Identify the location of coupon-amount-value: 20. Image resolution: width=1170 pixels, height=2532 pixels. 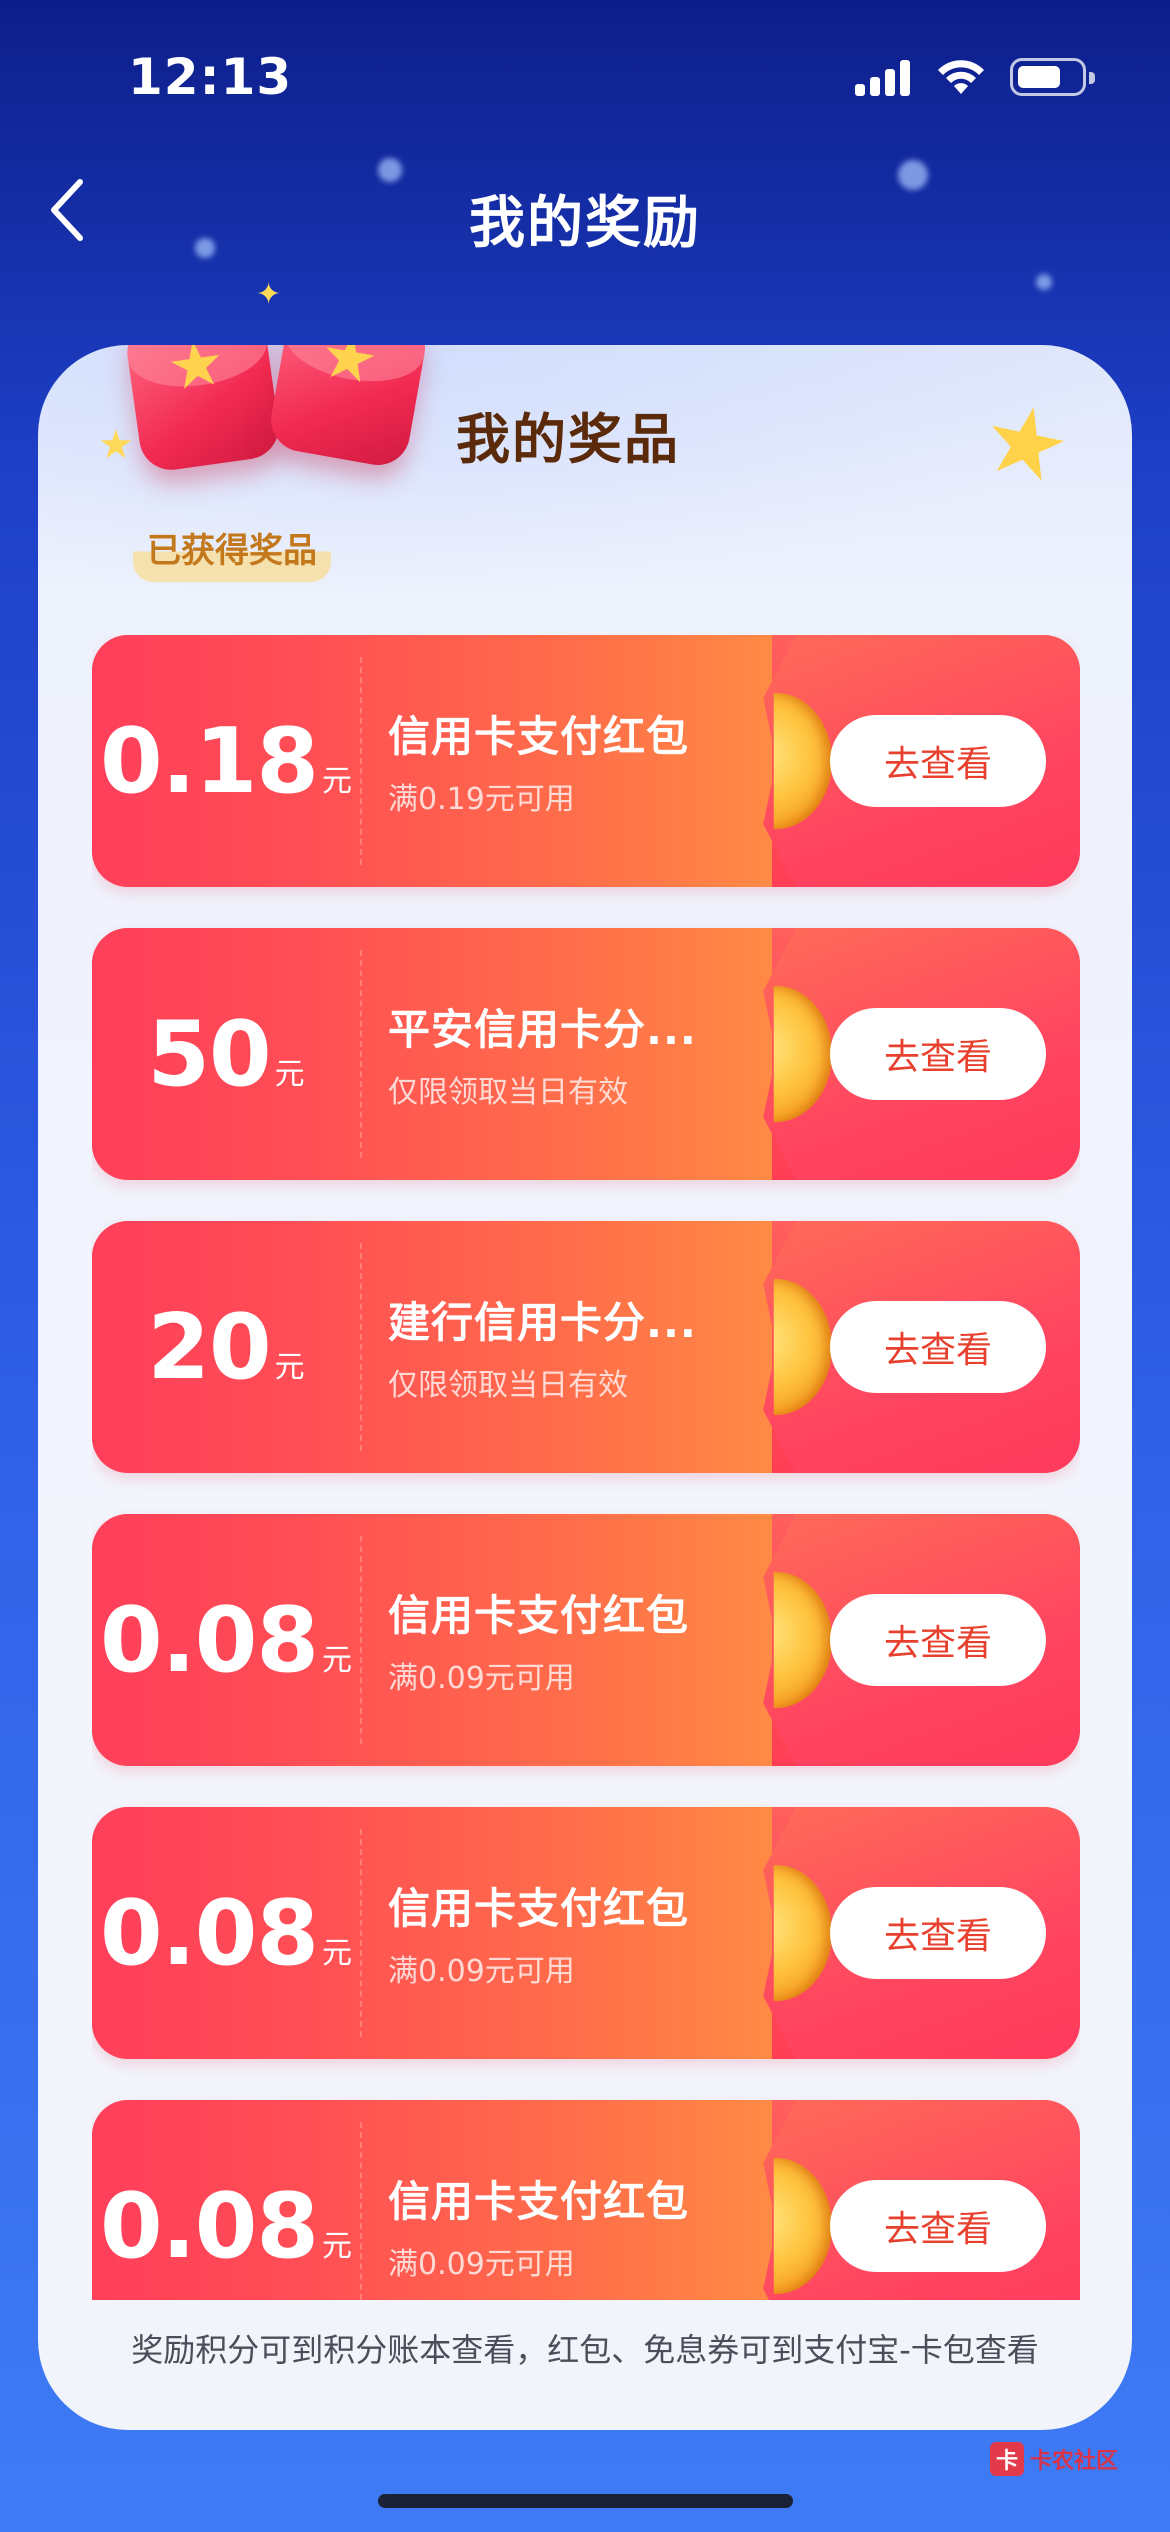
(209, 1347).